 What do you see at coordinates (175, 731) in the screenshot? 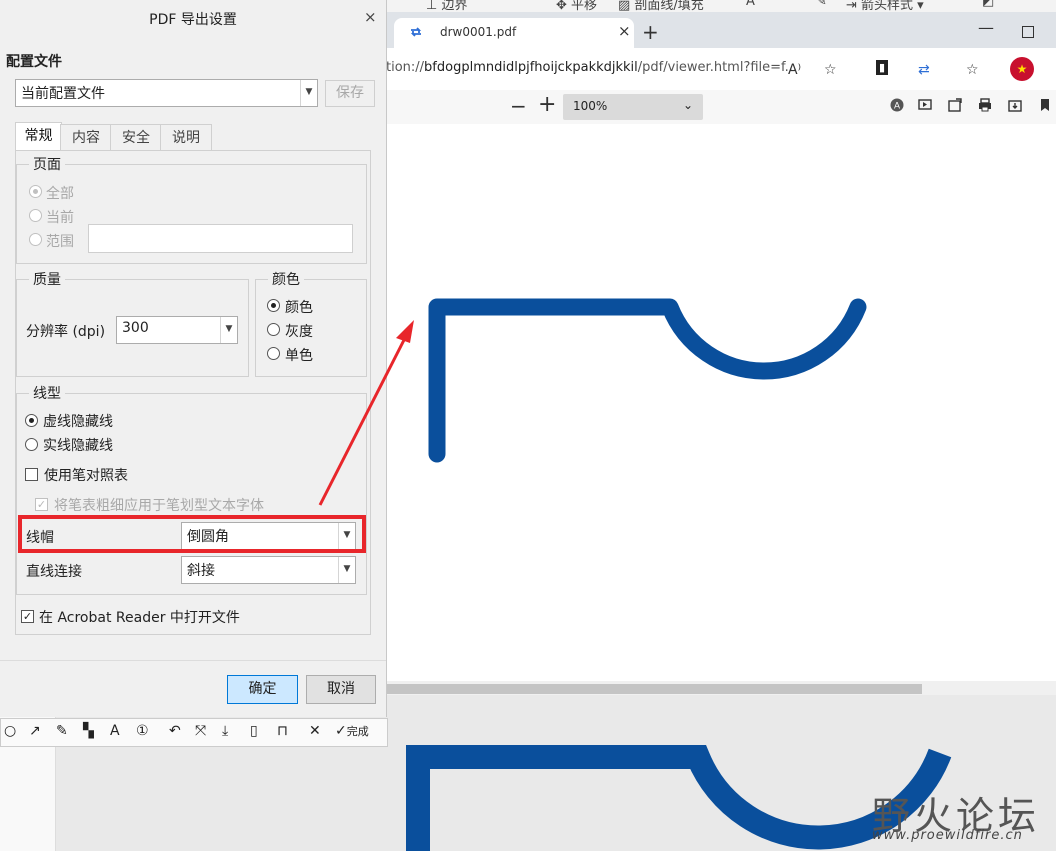
I see `undo-icon: ↶` at bounding box center [175, 731].